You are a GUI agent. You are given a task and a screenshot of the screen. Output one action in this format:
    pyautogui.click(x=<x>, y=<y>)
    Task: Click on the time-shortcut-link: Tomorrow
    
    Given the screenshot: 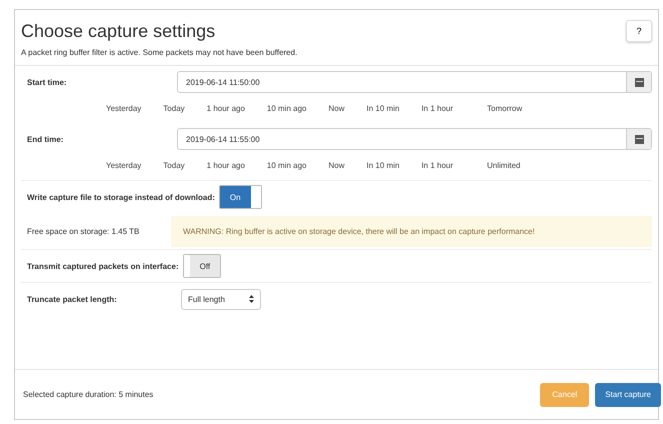 What is the action you would take?
    pyautogui.click(x=504, y=108)
    